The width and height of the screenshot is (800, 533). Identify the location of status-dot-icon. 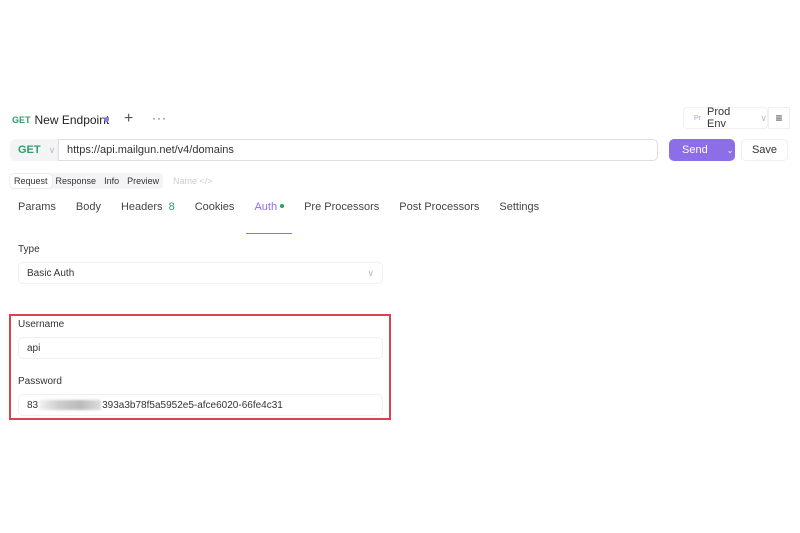
(282, 206).